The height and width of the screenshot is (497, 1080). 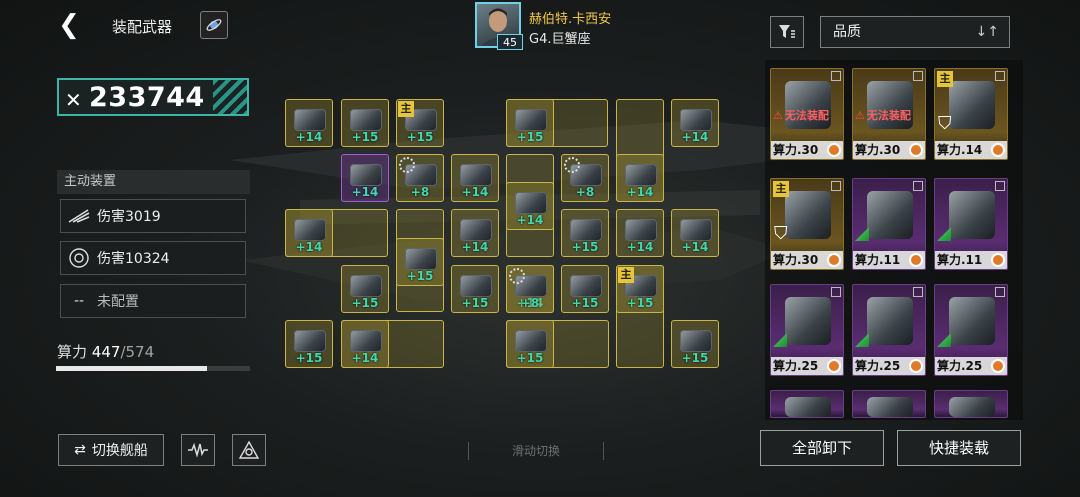 What do you see at coordinates (69, 25) in the screenshot?
I see `back-button: ❮` at bounding box center [69, 25].